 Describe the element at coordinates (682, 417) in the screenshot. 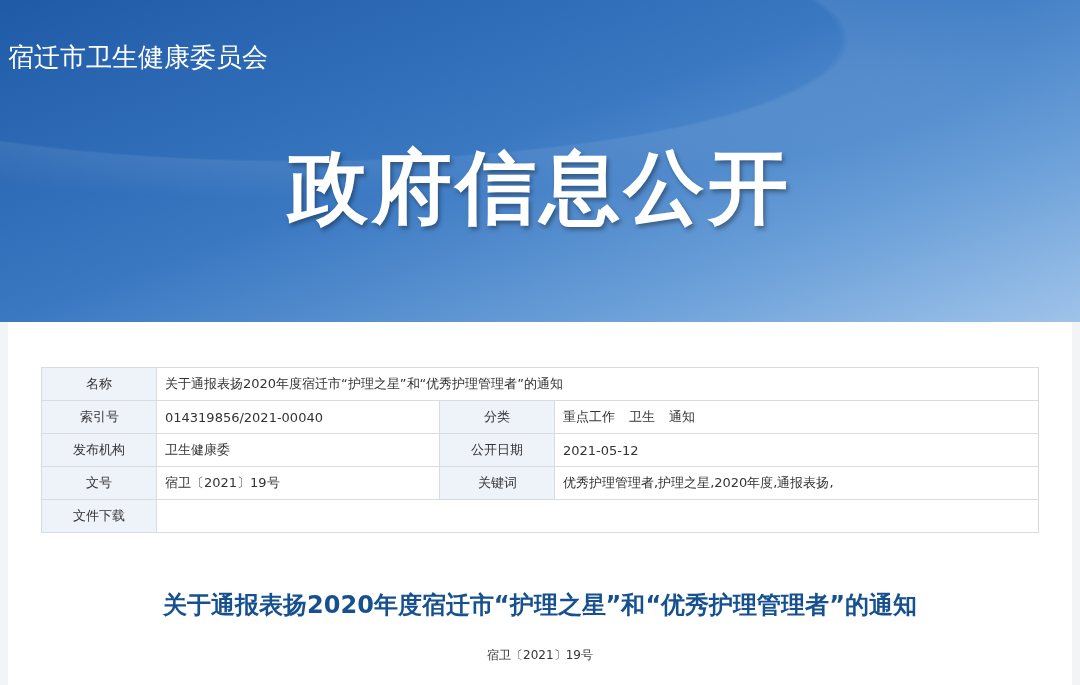

I see `table-value: 通知` at that location.